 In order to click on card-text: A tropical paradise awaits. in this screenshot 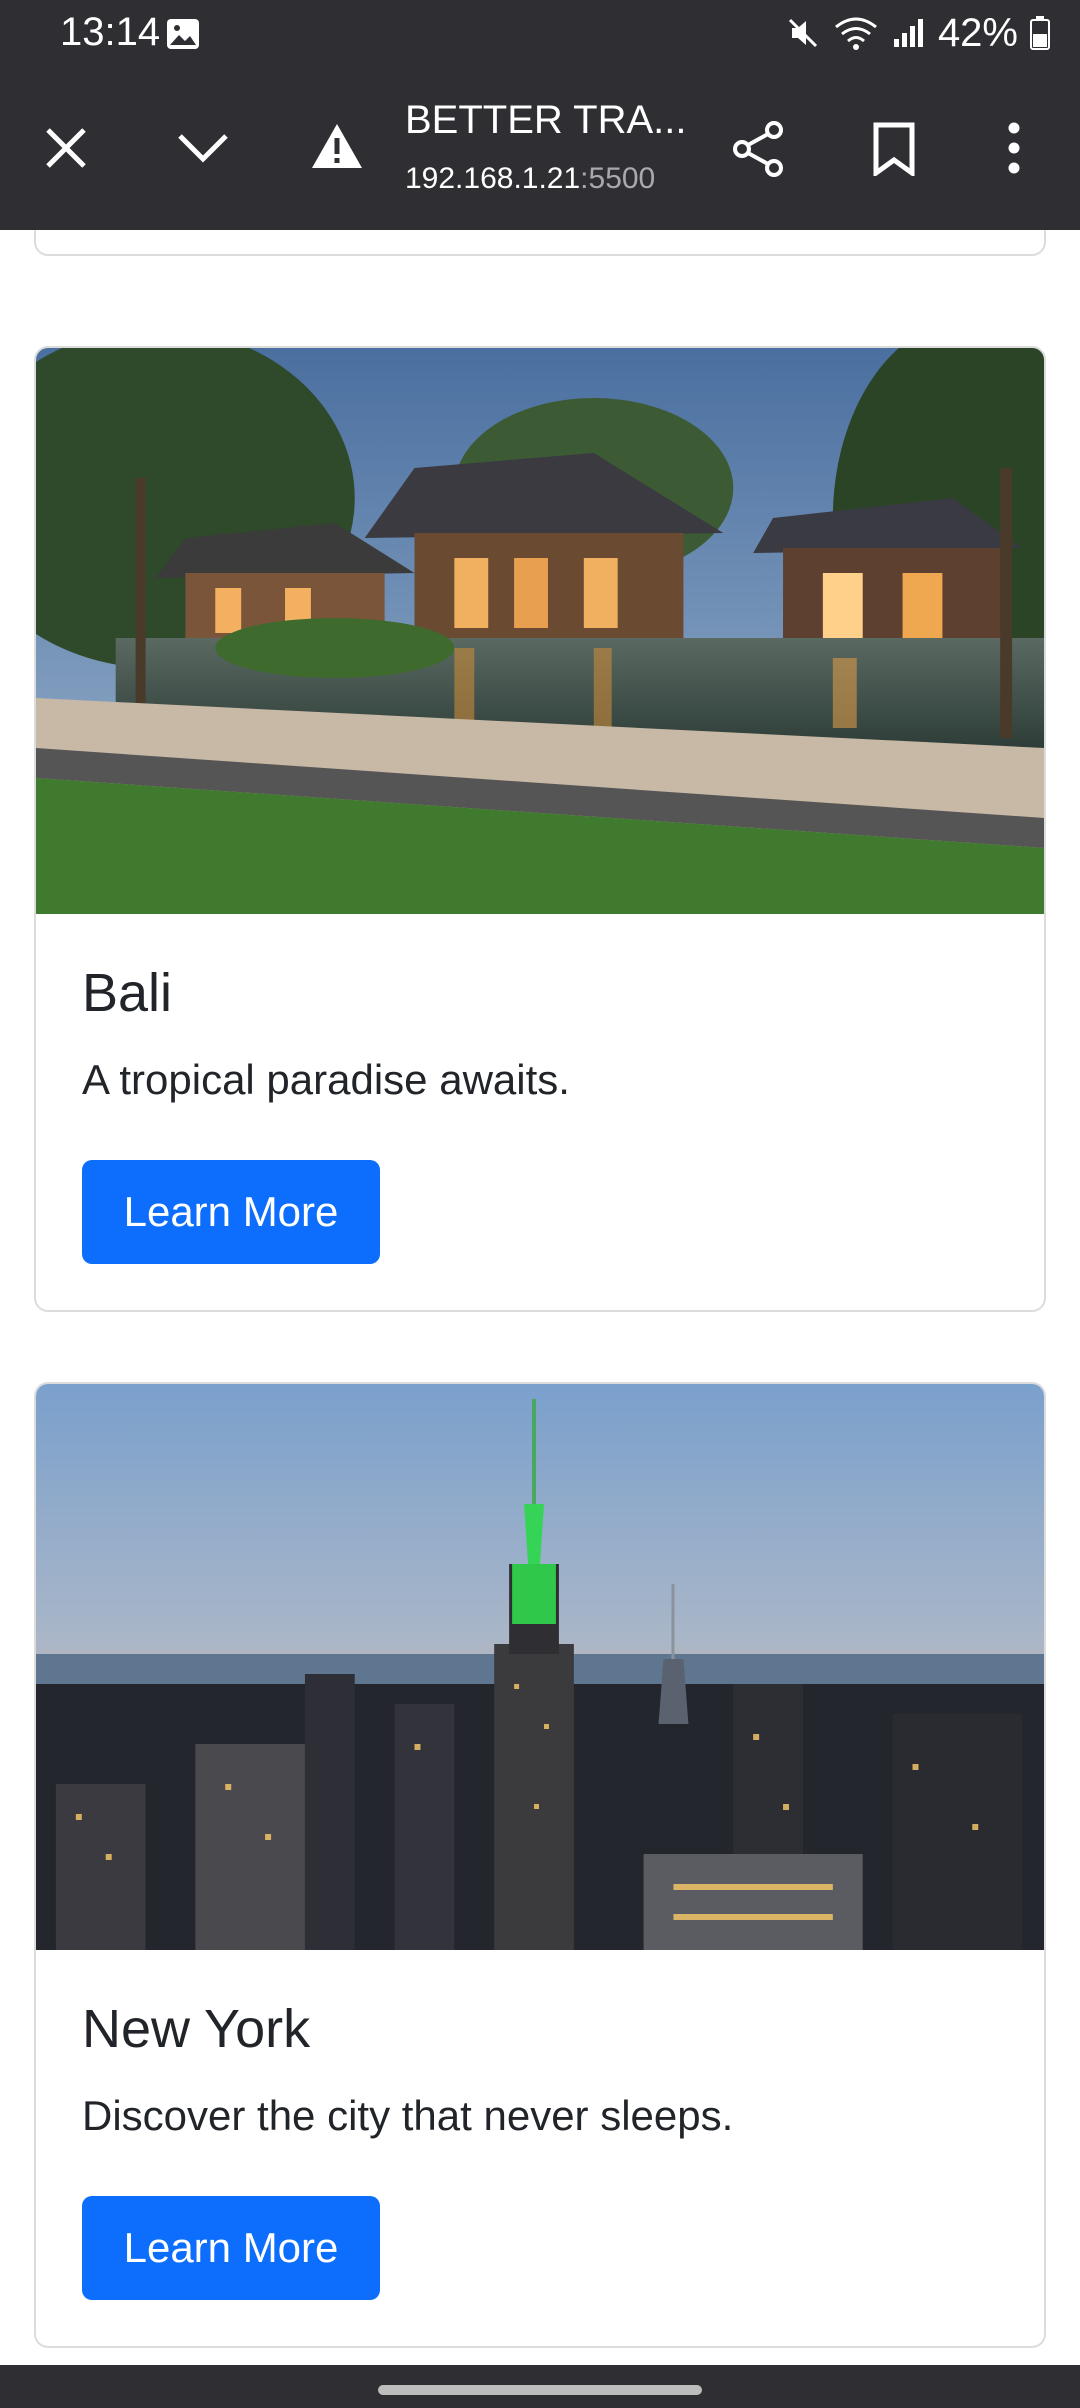, I will do `click(326, 1079)`.